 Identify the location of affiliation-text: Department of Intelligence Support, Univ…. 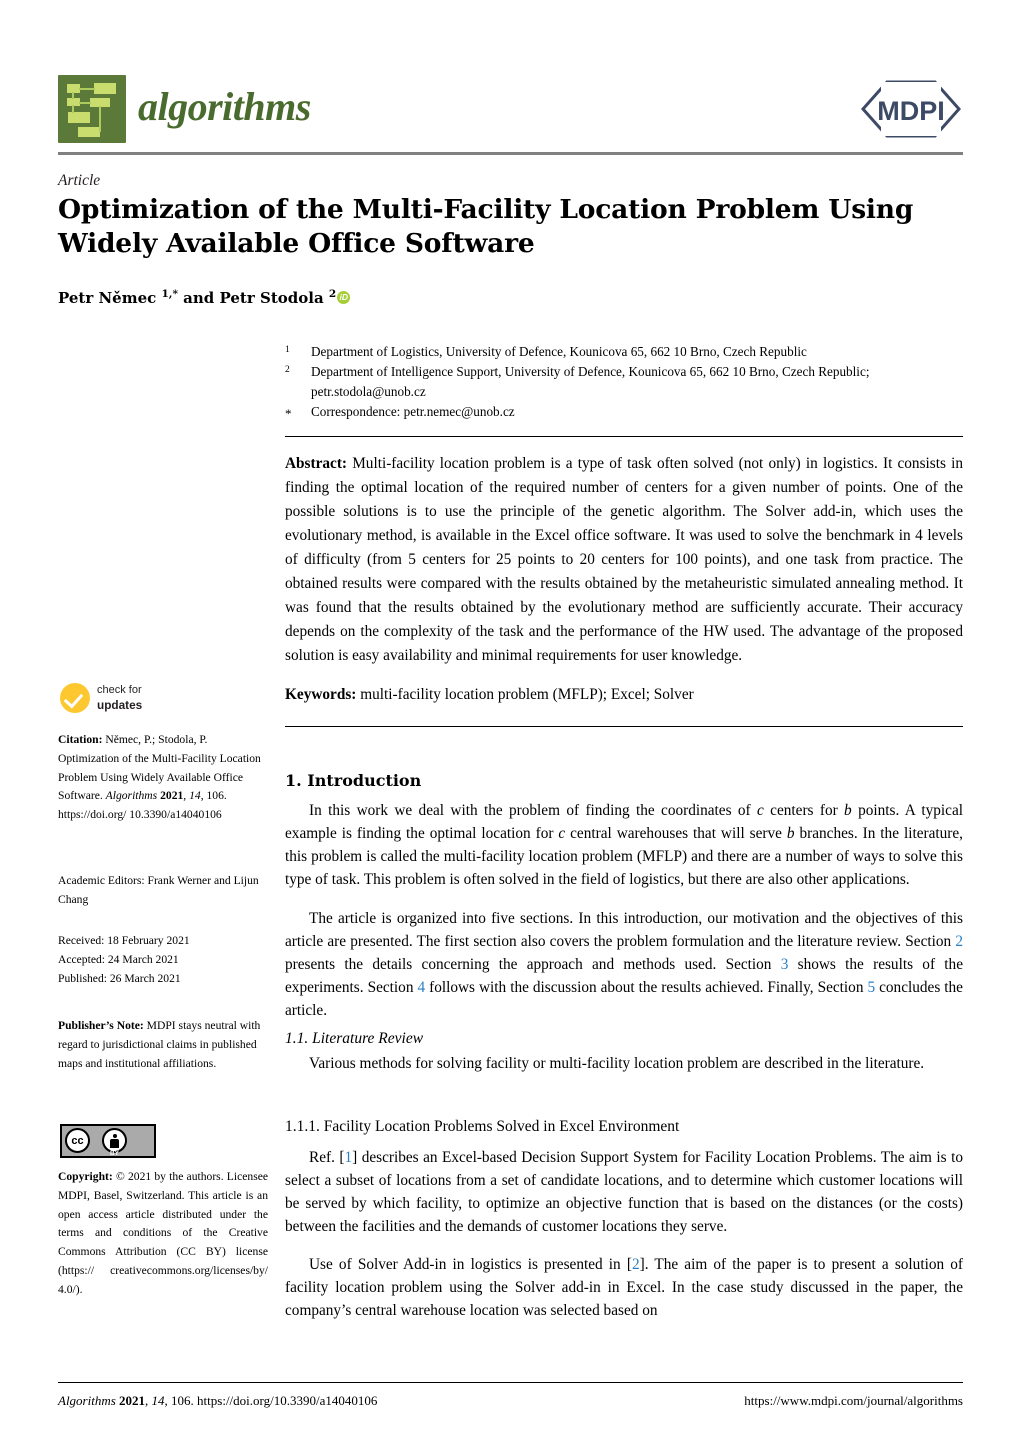
(590, 382).